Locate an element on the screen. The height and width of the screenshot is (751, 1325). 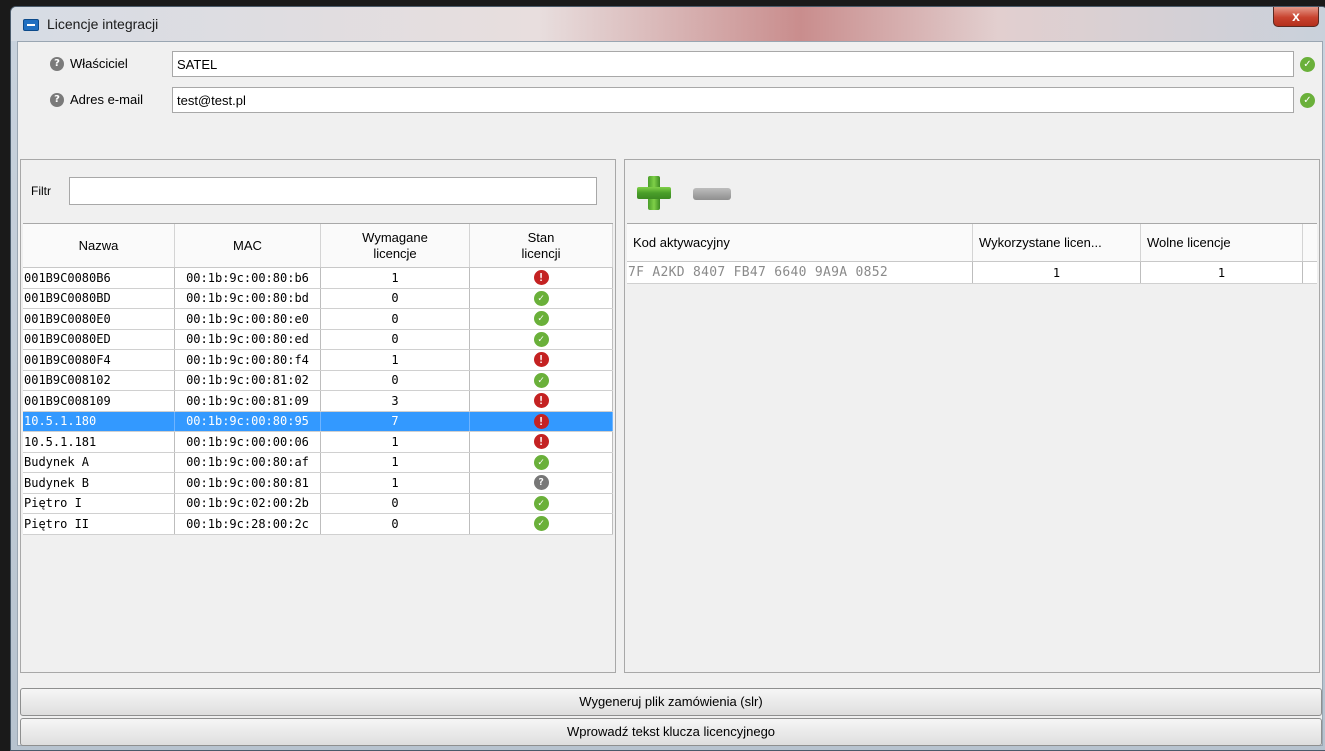
table-row: 001B9C0080B6 00:1b:9c:00:80:b6 1! is located at coordinates (318, 278).